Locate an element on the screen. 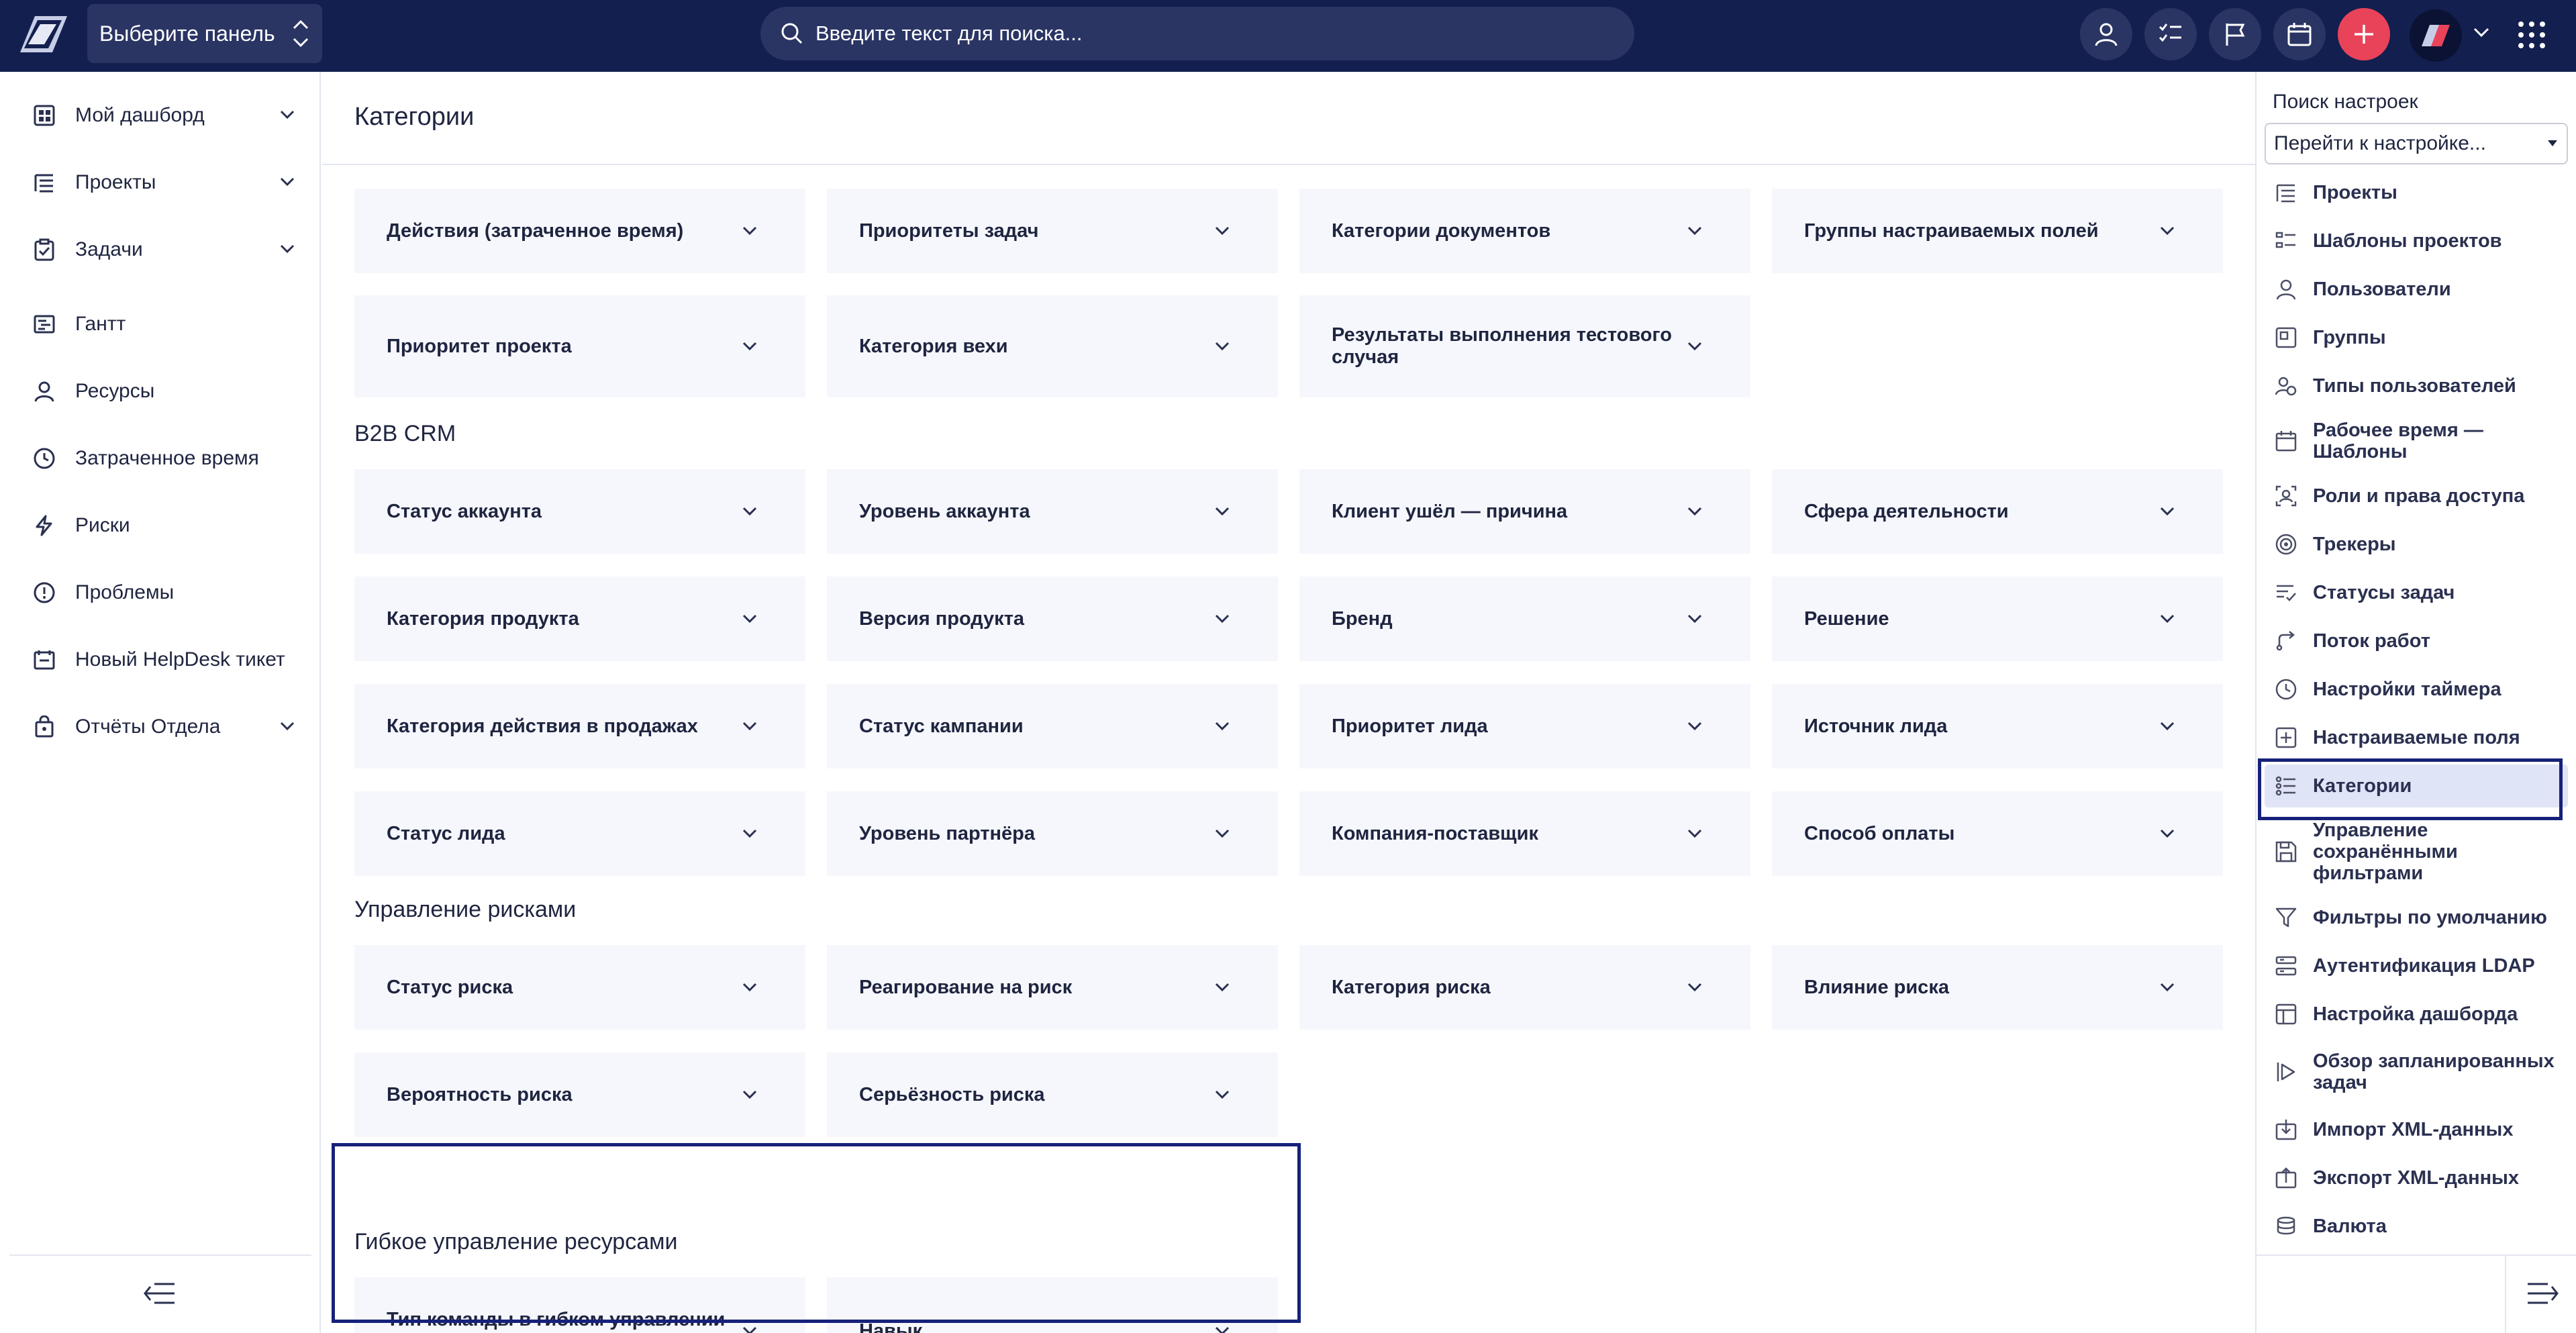 The width and height of the screenshot is (2576, 1333). category-card: Серьёзность риска is located at coordinates (1052, 1094).